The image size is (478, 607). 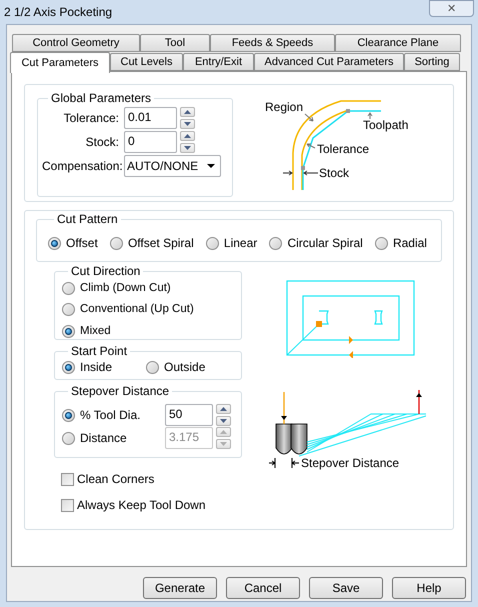 I want to click on dropdown-arrow-icon, so click(x=211, y=166).